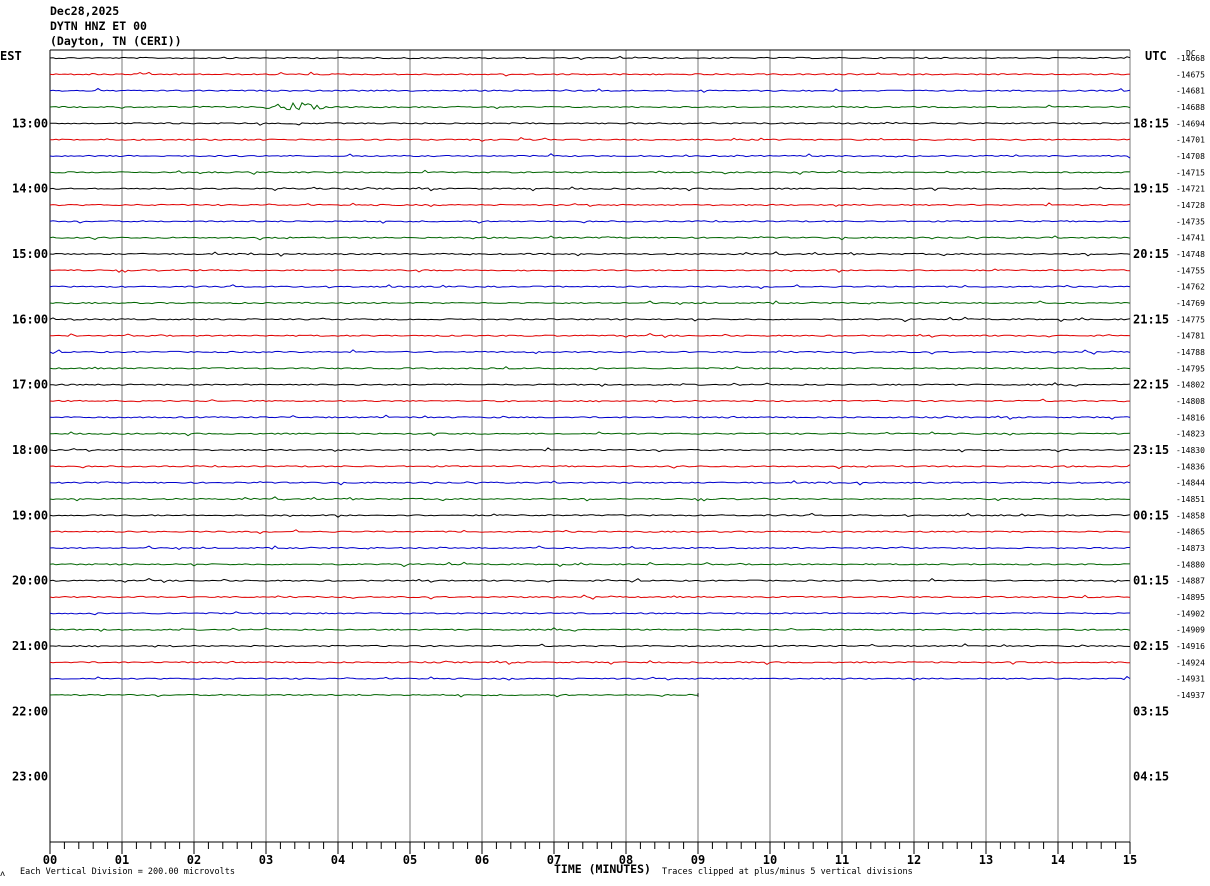  Describe the element at coordinates (1190, 254) in the screenshot. I see `dc-offset-label: -14748` at that location.